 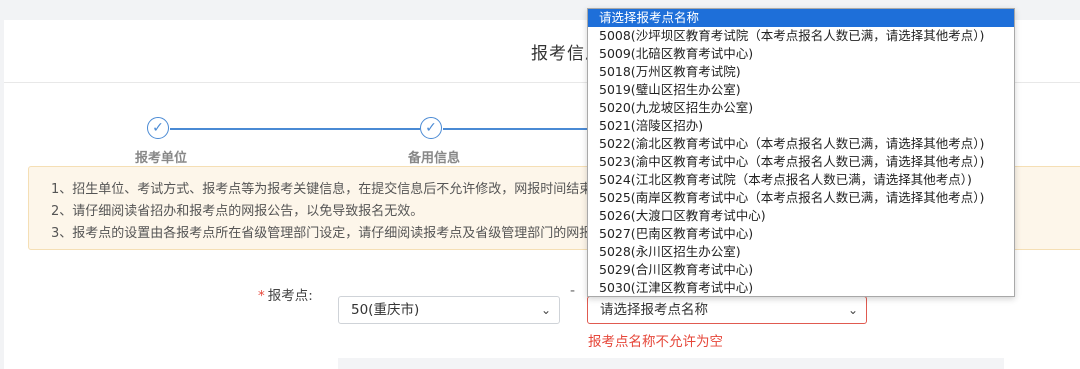 I want to click on dropdown-option: 5020(九龙坡区招生办公室), so click(x=801, y=108).